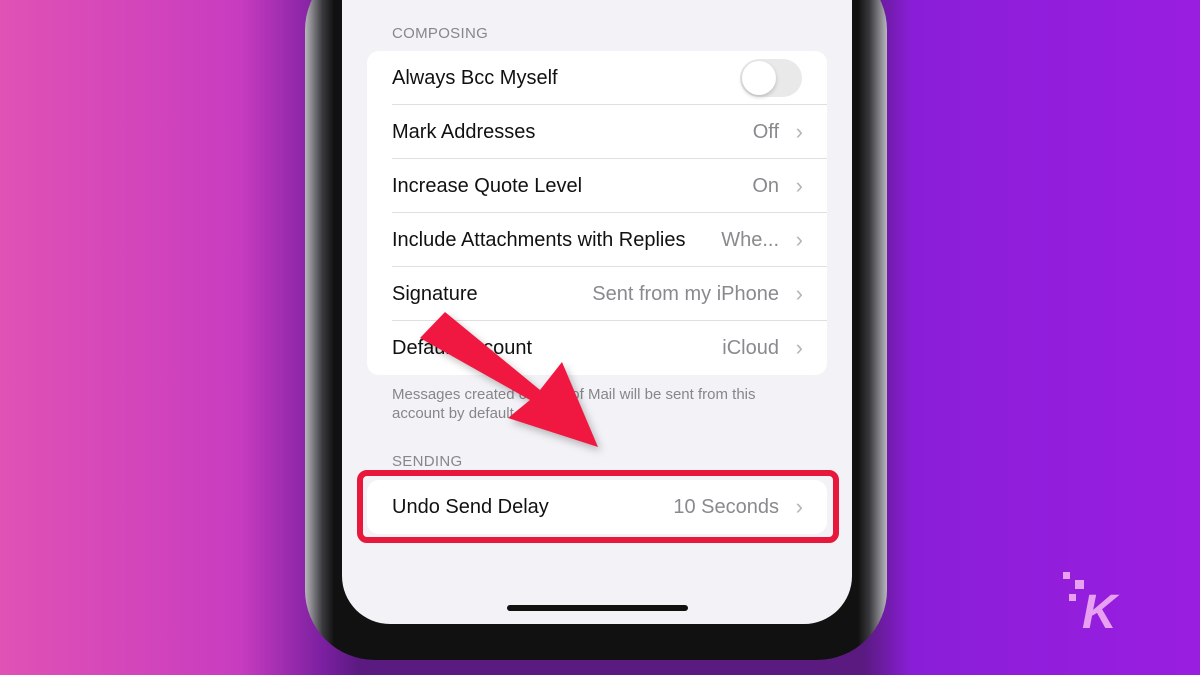  Describe the element at coordinates (509, 379) in the screenshot. I see `arrow-icon` at that location.